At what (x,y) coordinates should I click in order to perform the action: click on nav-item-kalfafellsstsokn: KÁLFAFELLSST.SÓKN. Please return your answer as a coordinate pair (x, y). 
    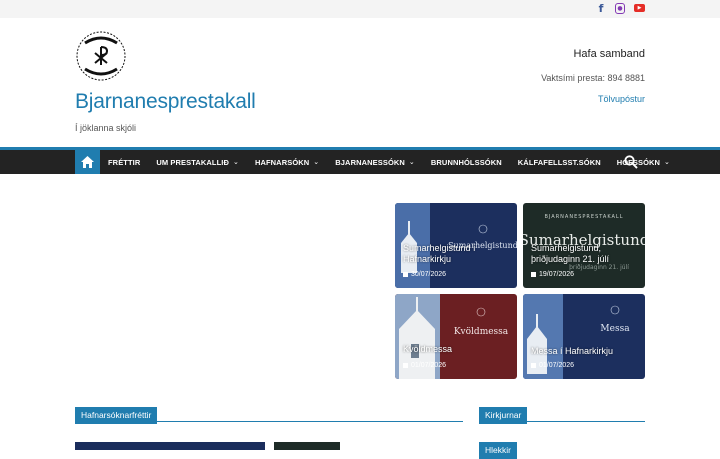
    Looking at the image, I should click on (559, 162).